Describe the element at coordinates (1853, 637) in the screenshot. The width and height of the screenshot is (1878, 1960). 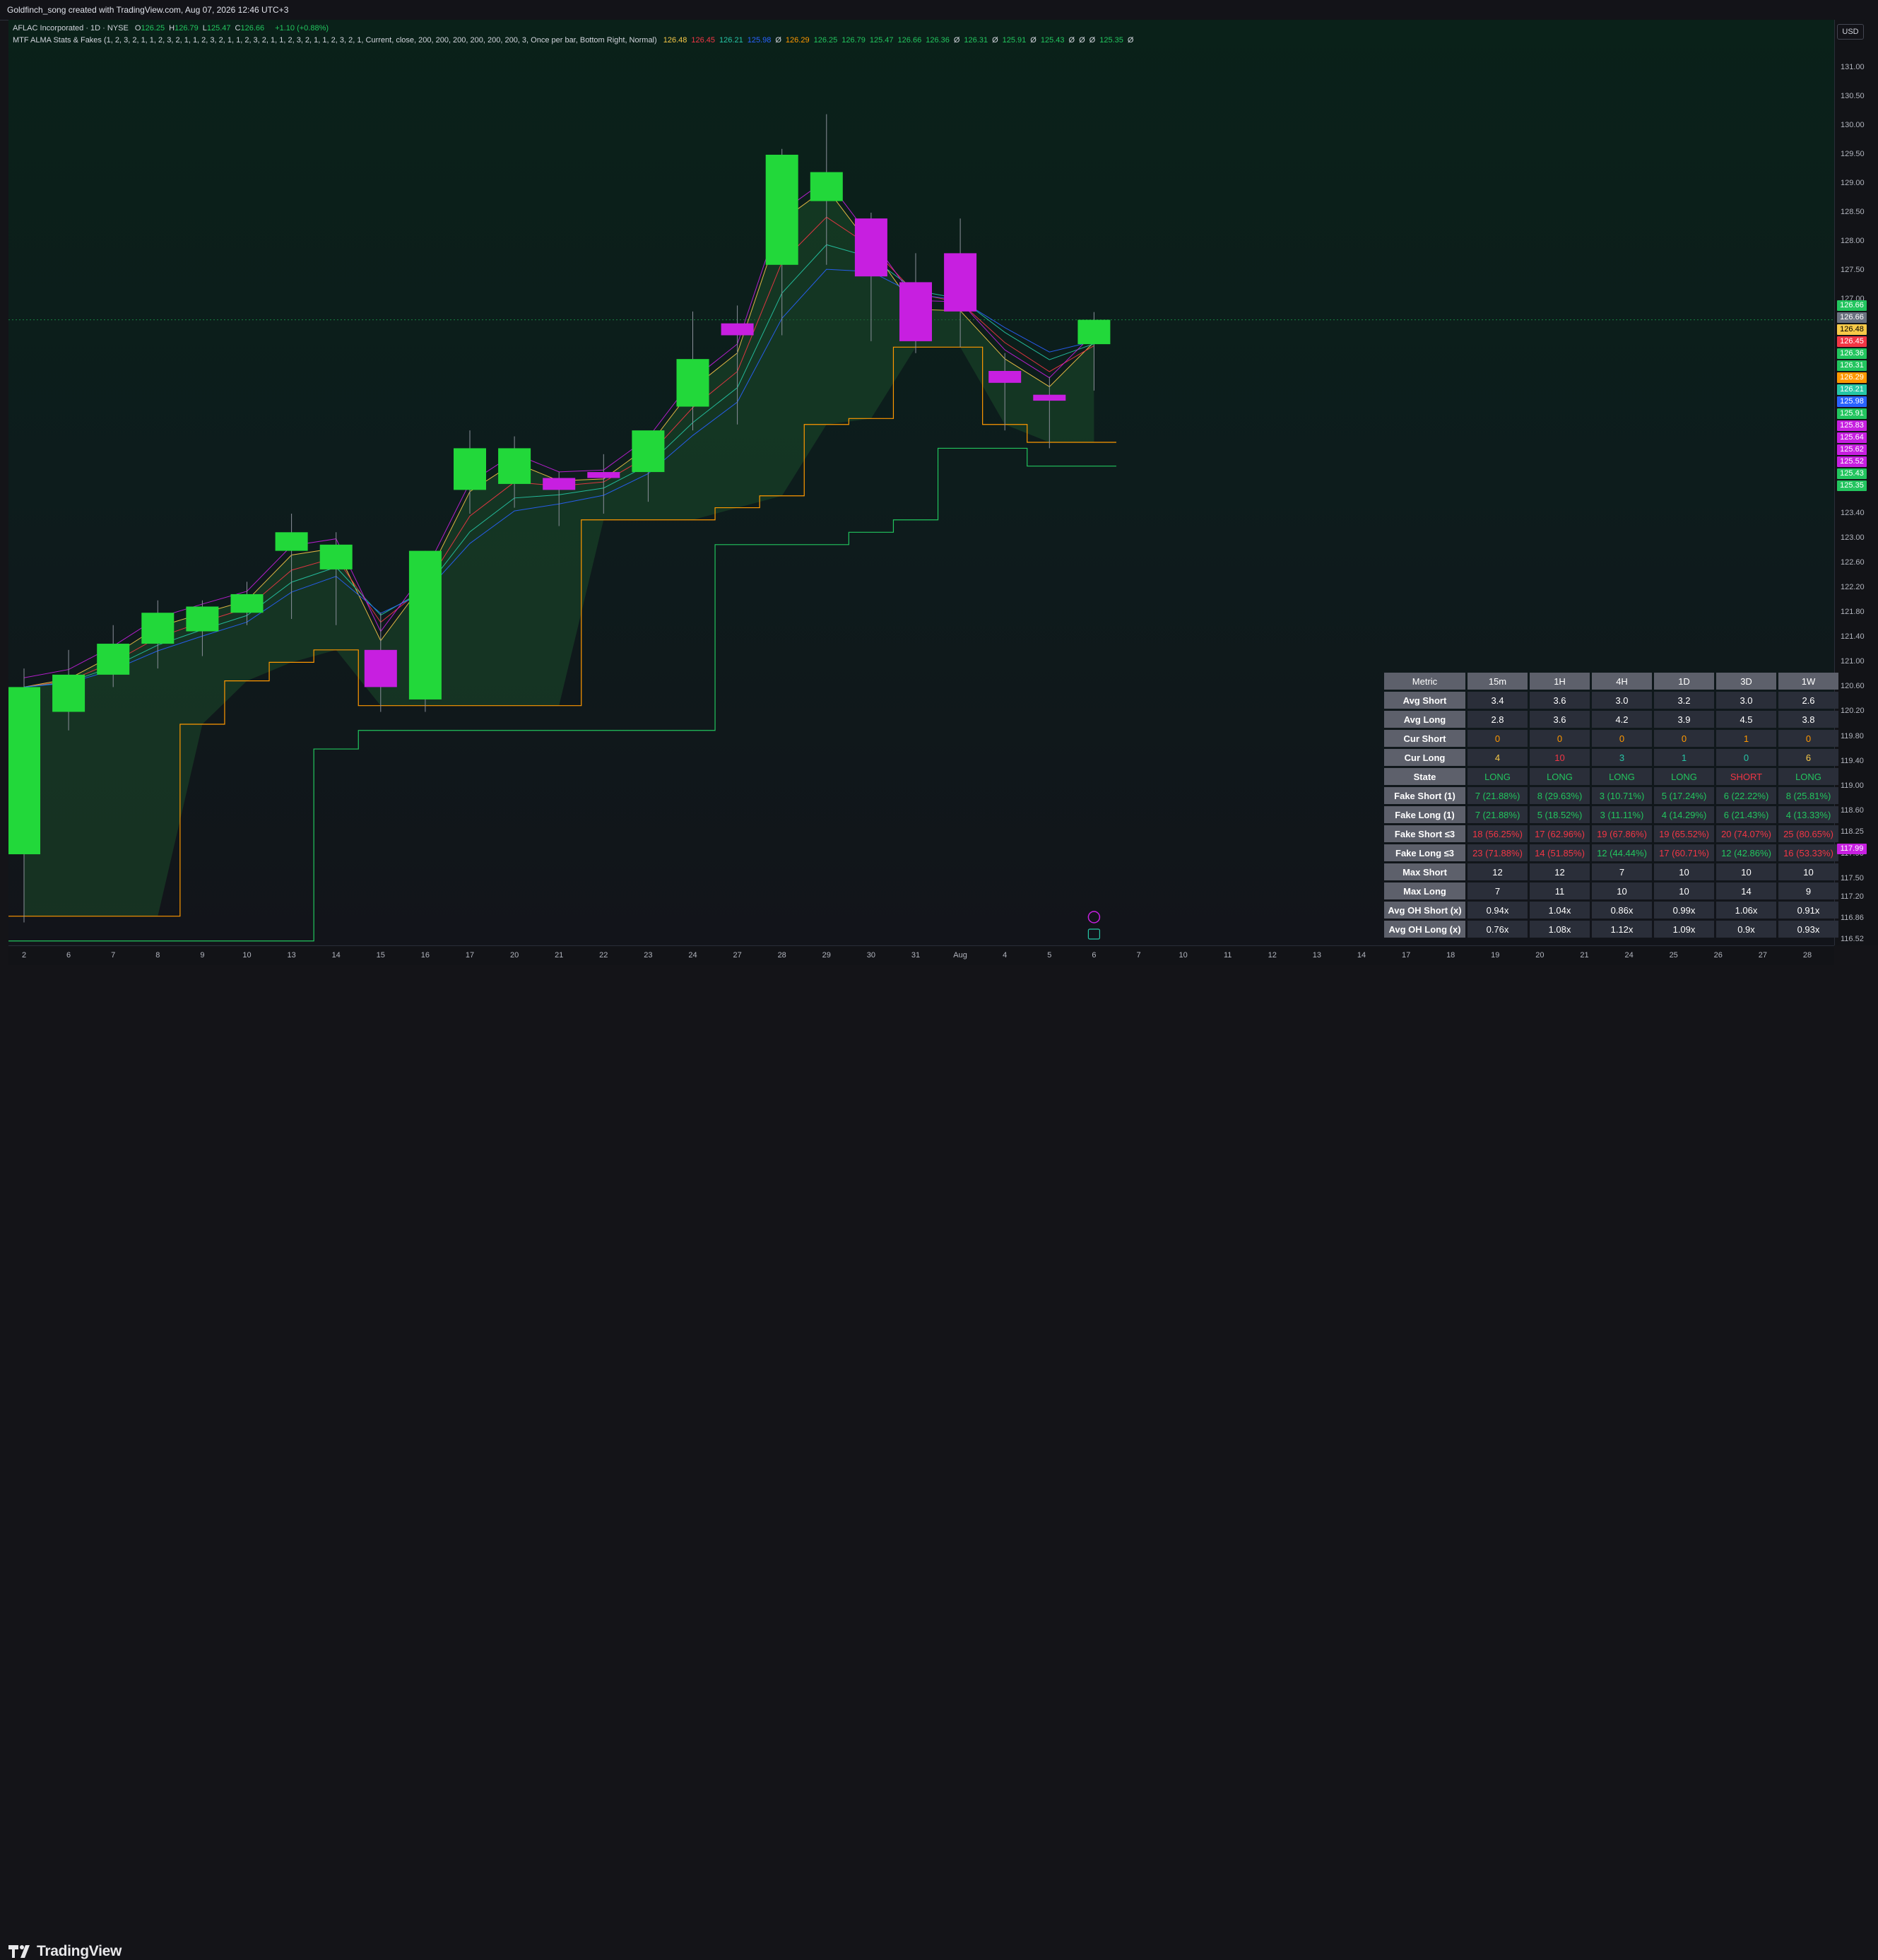
I see `price-tick-label: 121.40` at that location.